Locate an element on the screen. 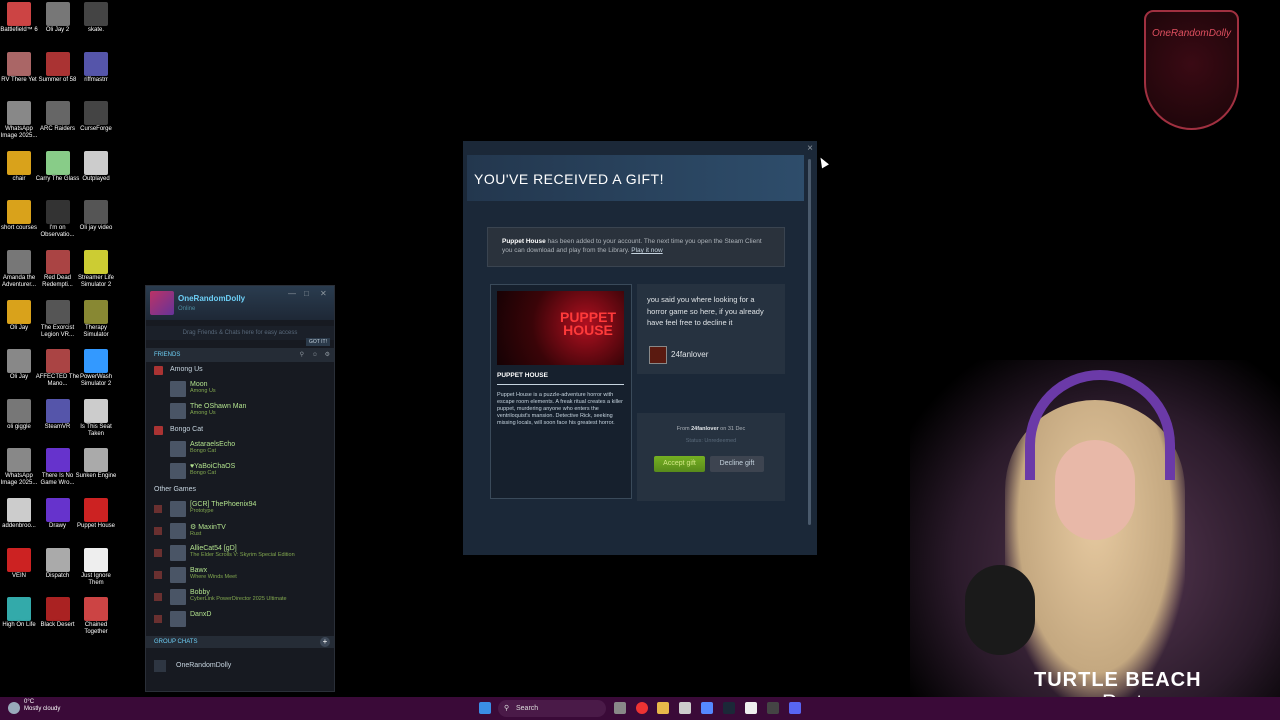 This screenshot has height=720, width=1280. friend-group-header: Bongo Cat is located at coordinates (240, 430).